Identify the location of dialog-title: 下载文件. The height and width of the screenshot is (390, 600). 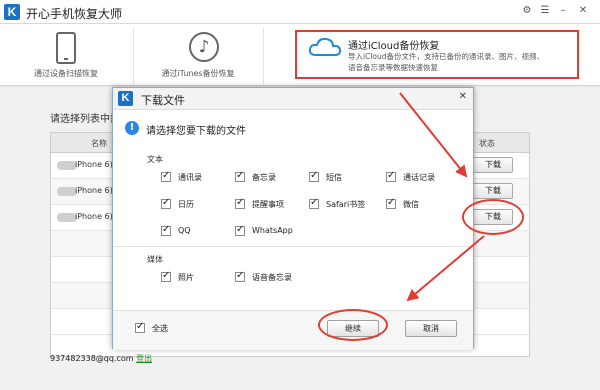
(163, 100).